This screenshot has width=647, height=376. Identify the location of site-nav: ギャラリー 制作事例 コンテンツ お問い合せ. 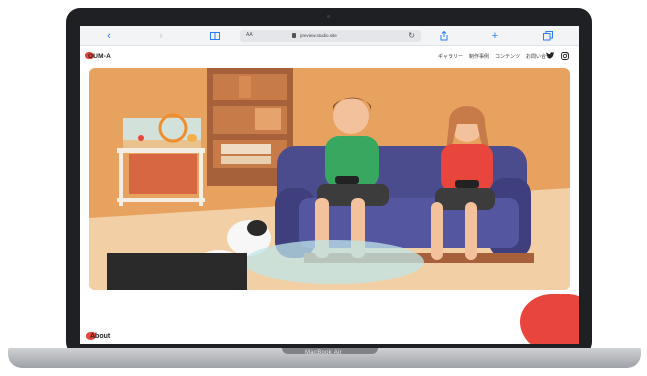
(494, 56).